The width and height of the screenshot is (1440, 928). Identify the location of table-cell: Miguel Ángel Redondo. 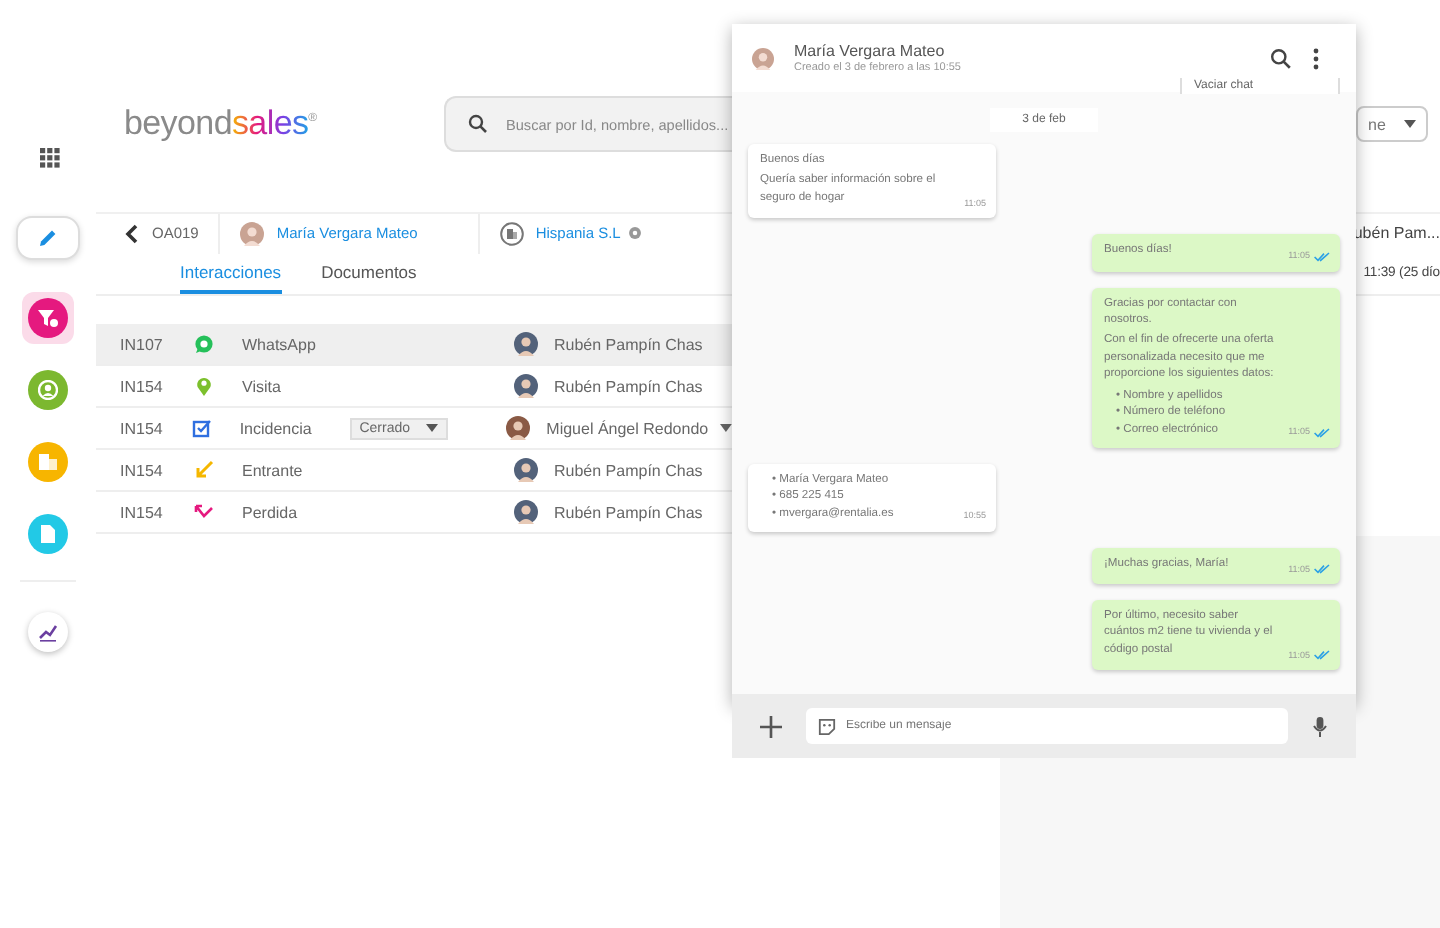
(627, 428).